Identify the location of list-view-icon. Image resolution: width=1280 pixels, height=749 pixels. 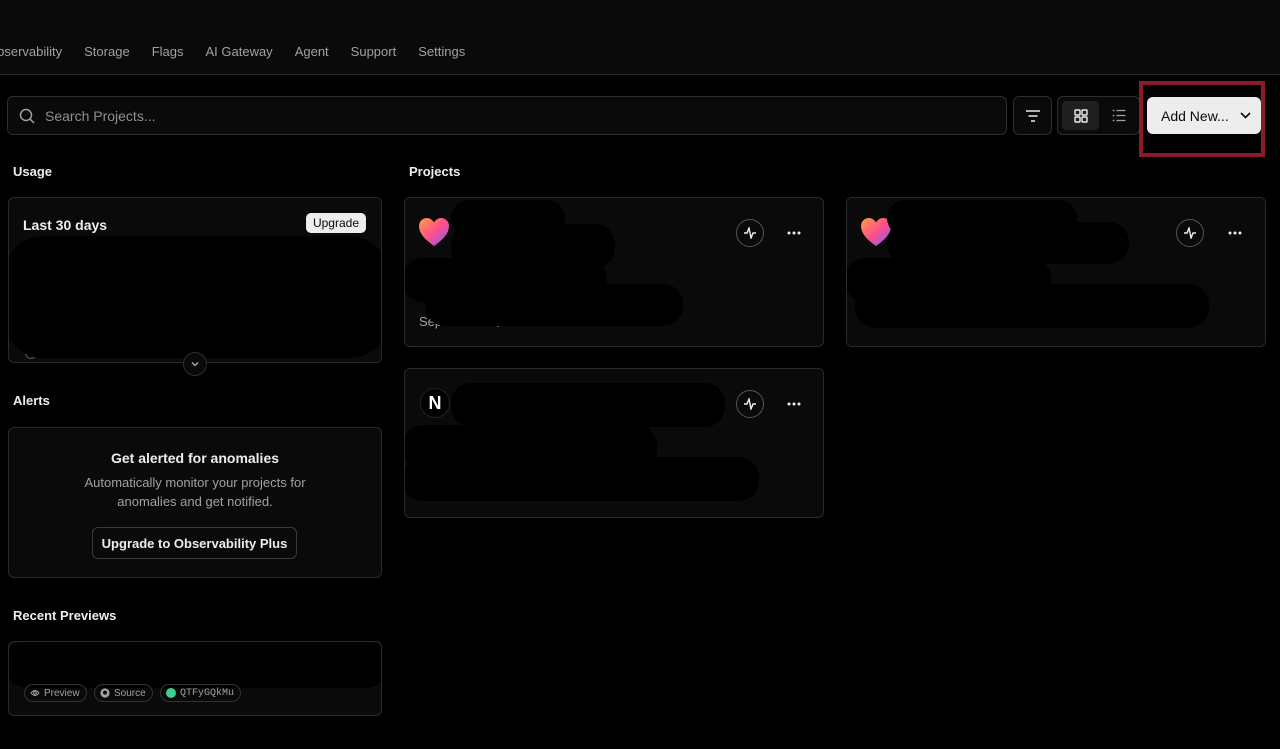
(1118, 115).